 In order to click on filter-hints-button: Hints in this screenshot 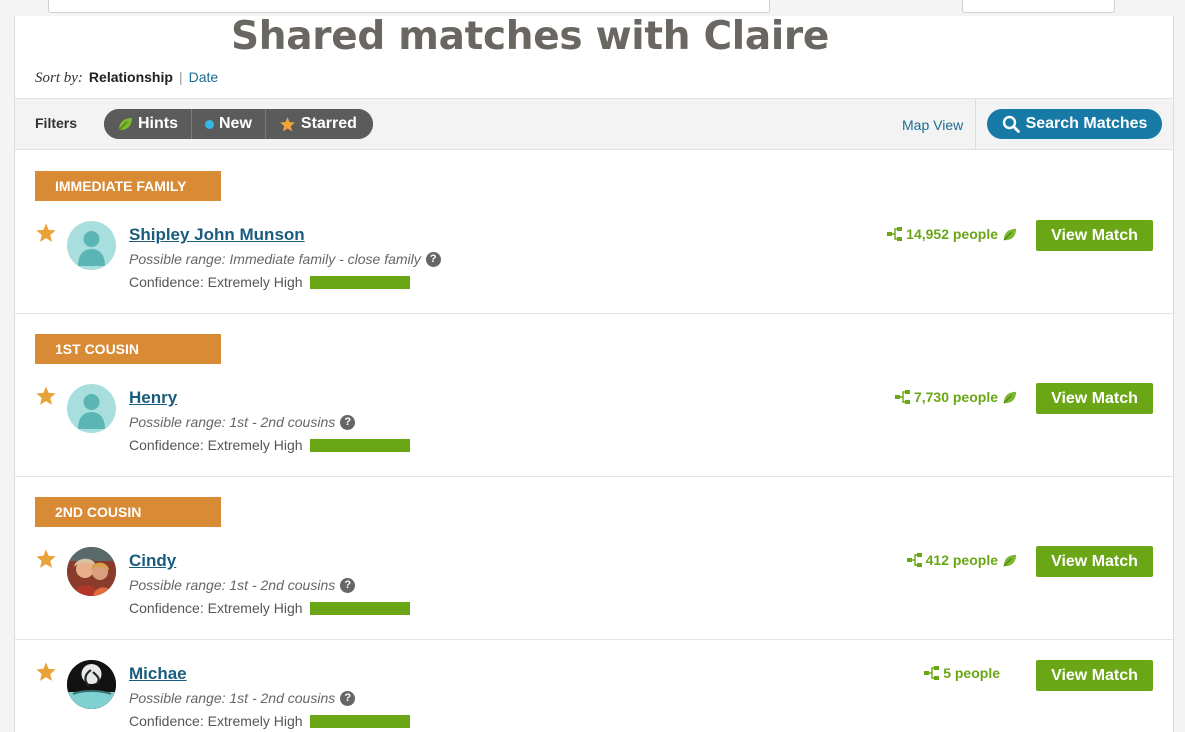, I will do `click(148, 124)`.